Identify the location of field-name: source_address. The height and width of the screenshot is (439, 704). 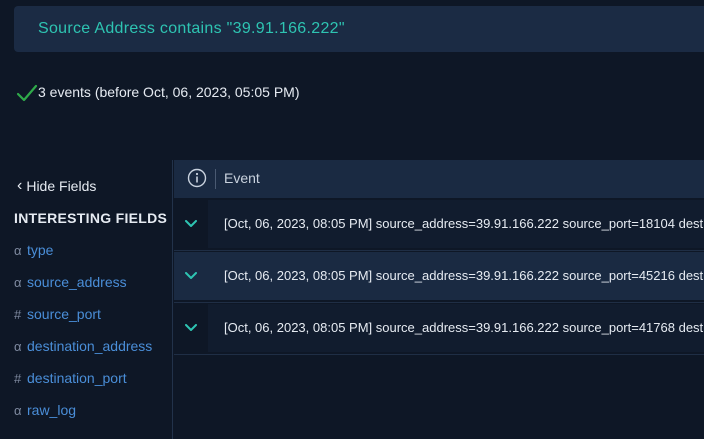
(77, 282).